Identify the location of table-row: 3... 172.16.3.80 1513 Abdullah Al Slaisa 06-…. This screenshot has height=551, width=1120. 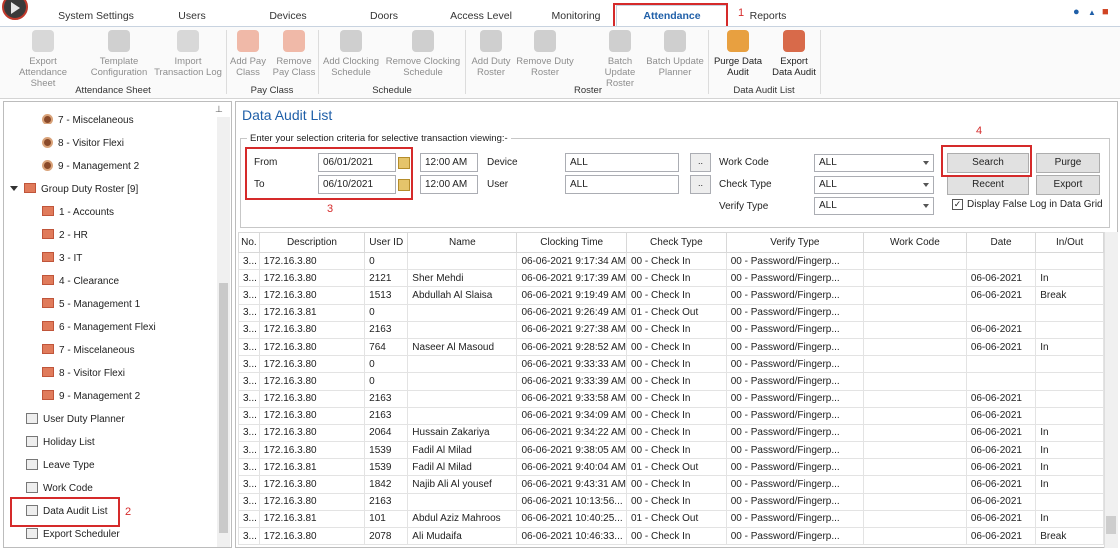
(671, 295).